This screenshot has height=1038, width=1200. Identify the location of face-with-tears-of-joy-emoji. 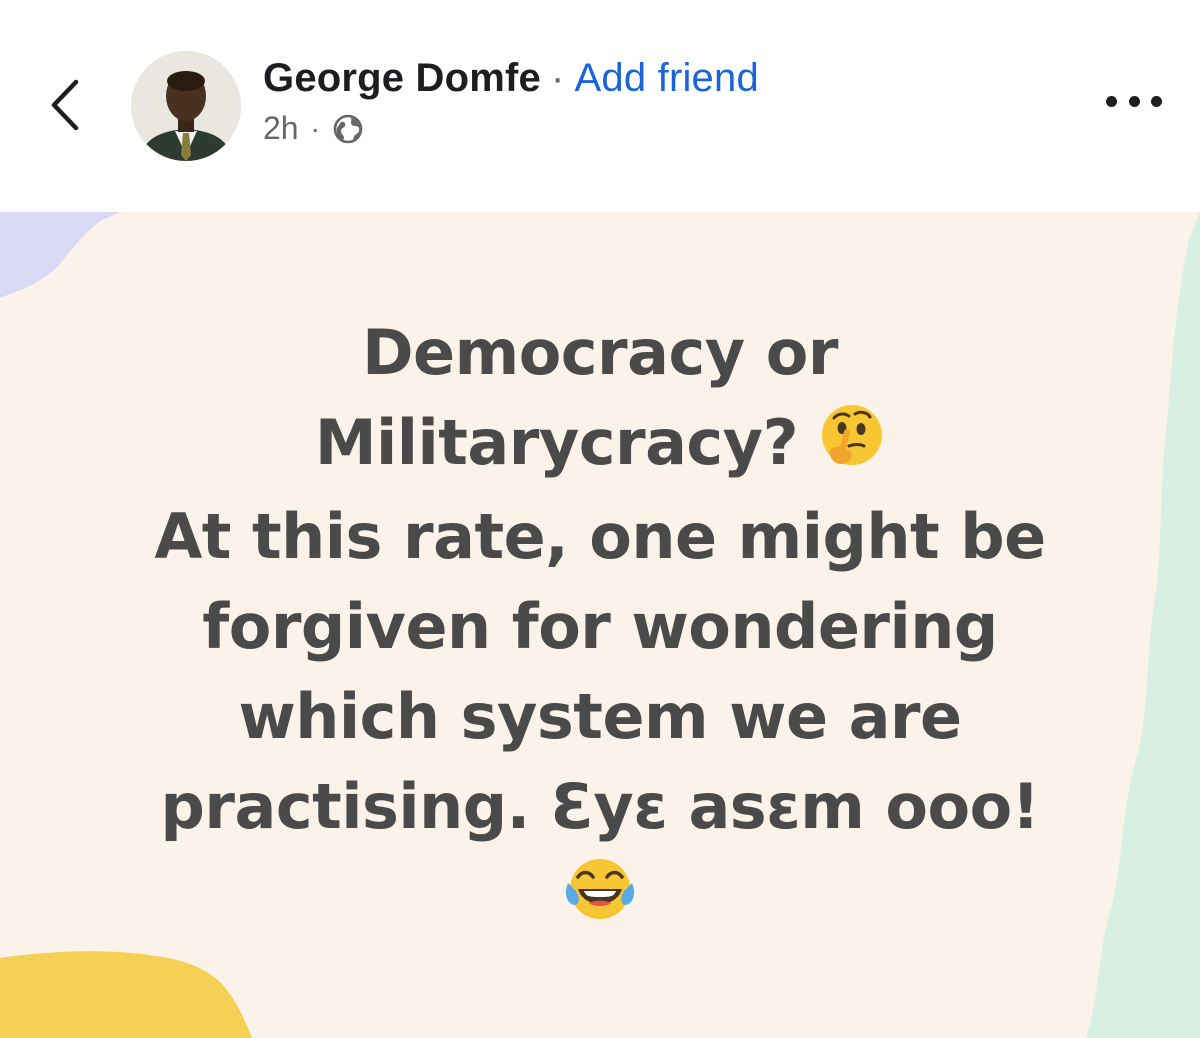
(600, 901).